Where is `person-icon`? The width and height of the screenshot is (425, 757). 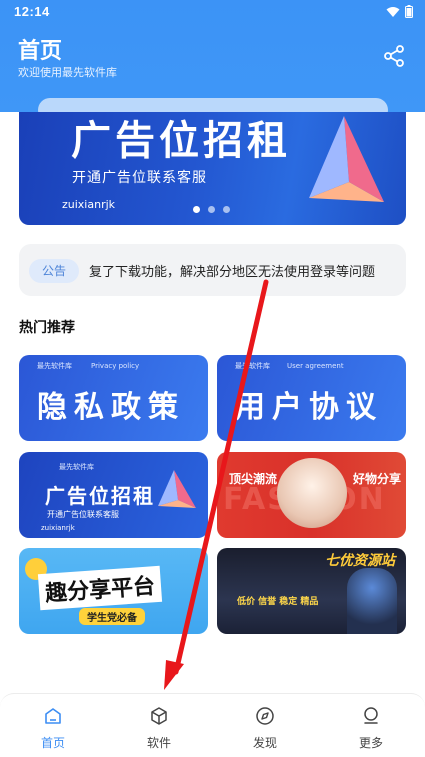
person-icon is located at coordinates (371, 715).